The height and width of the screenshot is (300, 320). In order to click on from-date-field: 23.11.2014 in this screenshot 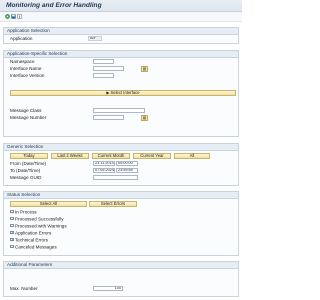, I will do `click(104, 163)`.